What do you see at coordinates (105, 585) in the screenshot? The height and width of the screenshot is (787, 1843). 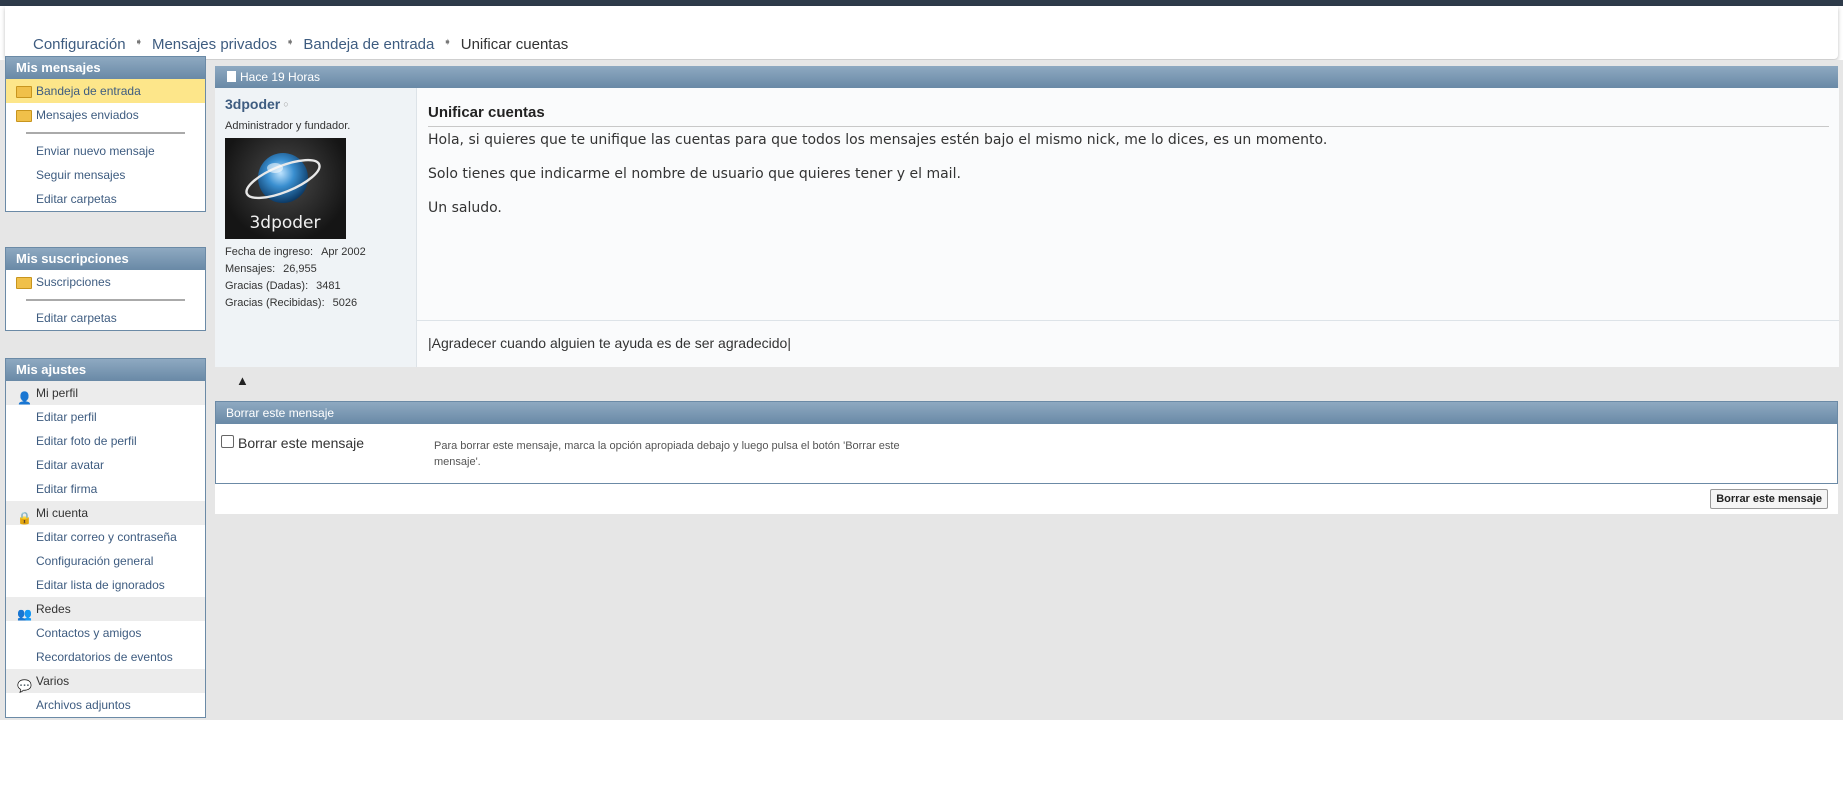 I see `sidebar-link-ignore-list: Editar lista de ignorados` at bounding box center [105, 585].